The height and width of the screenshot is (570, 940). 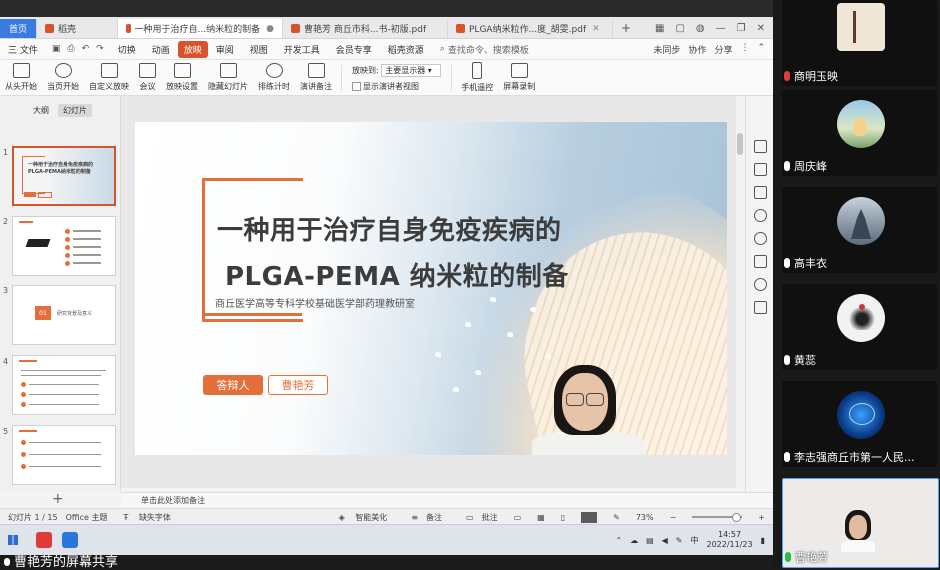 What do you see at coordinates (679, 540) in the screenshot?
I see `pen-tray-icon: ✎` at bounding box center [679, 540].